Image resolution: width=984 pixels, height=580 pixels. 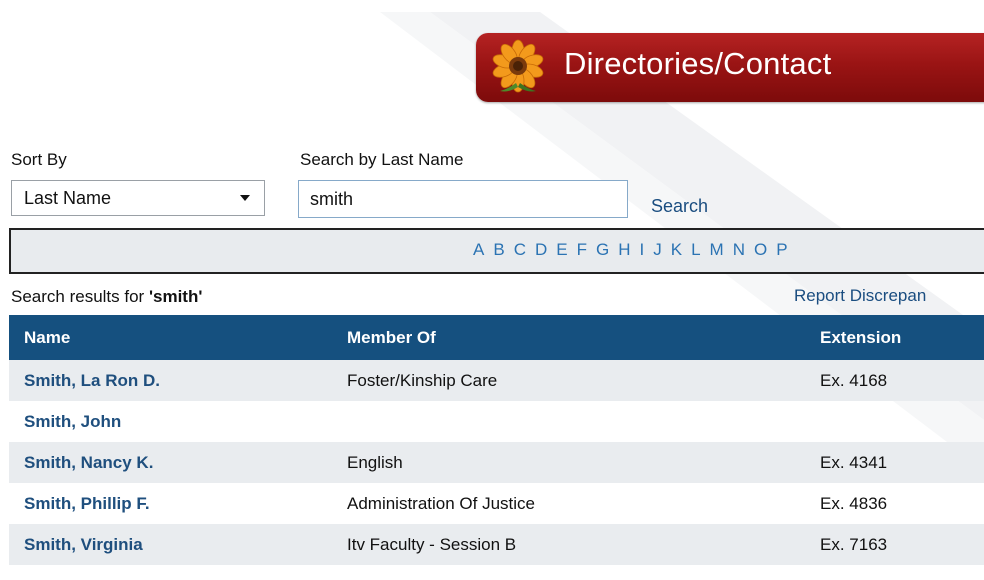 I want to click on search-button: Search, so click(x=679, y=206).